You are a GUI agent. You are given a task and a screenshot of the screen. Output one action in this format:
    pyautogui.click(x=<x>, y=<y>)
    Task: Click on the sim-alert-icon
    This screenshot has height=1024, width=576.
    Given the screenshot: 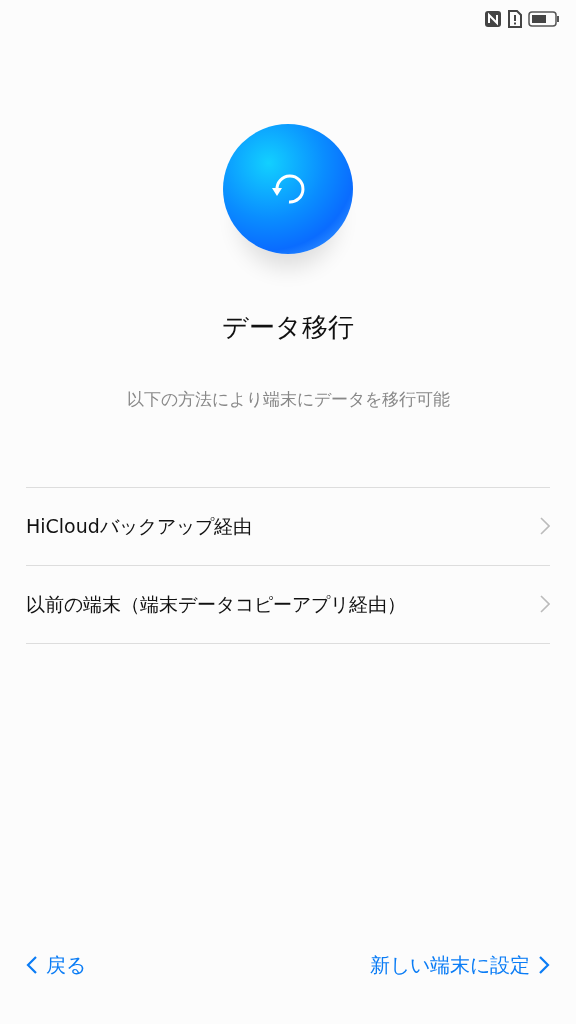 What is the action you would take?
    pyautogui.click(x=515, y=19)
    